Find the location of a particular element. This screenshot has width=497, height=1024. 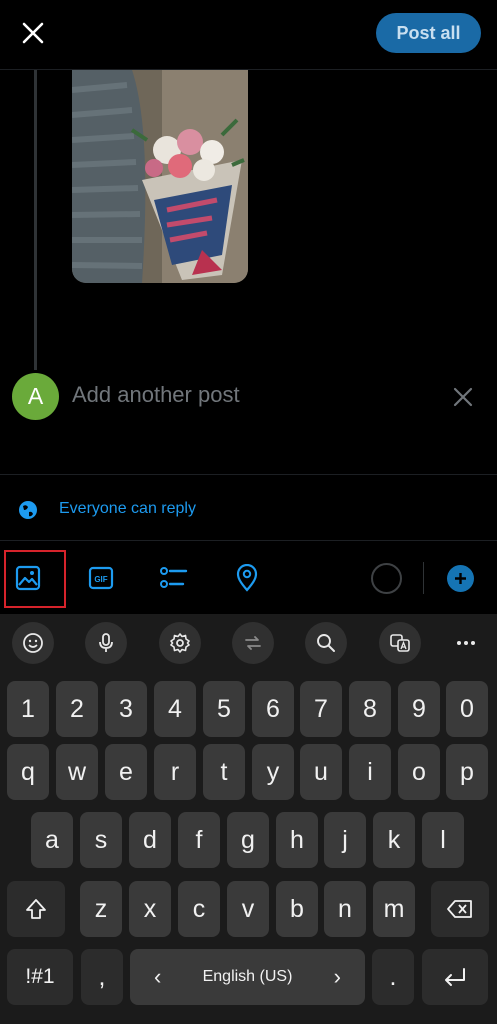

gif-text: GIF is located at coordinates (100, 579).